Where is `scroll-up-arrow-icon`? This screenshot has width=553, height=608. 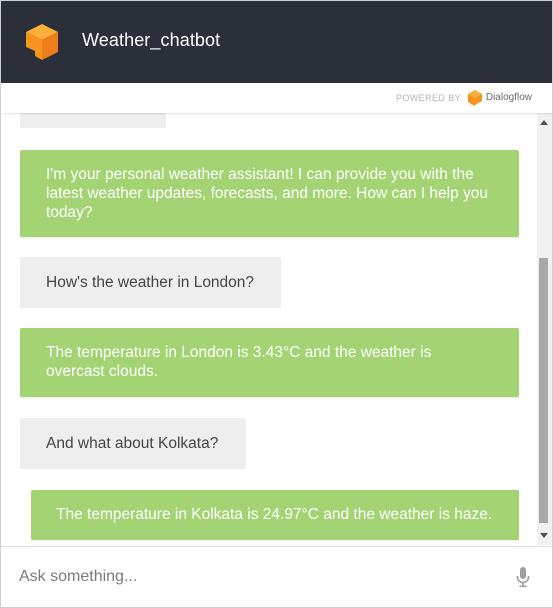 scroll-up-arrow-icon is located at coordinates (544, 122).